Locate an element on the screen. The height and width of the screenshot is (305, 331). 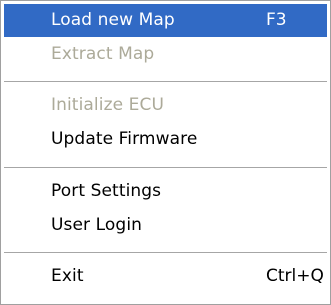
menu-item-label: Exit is located at coordinates (67, 276).